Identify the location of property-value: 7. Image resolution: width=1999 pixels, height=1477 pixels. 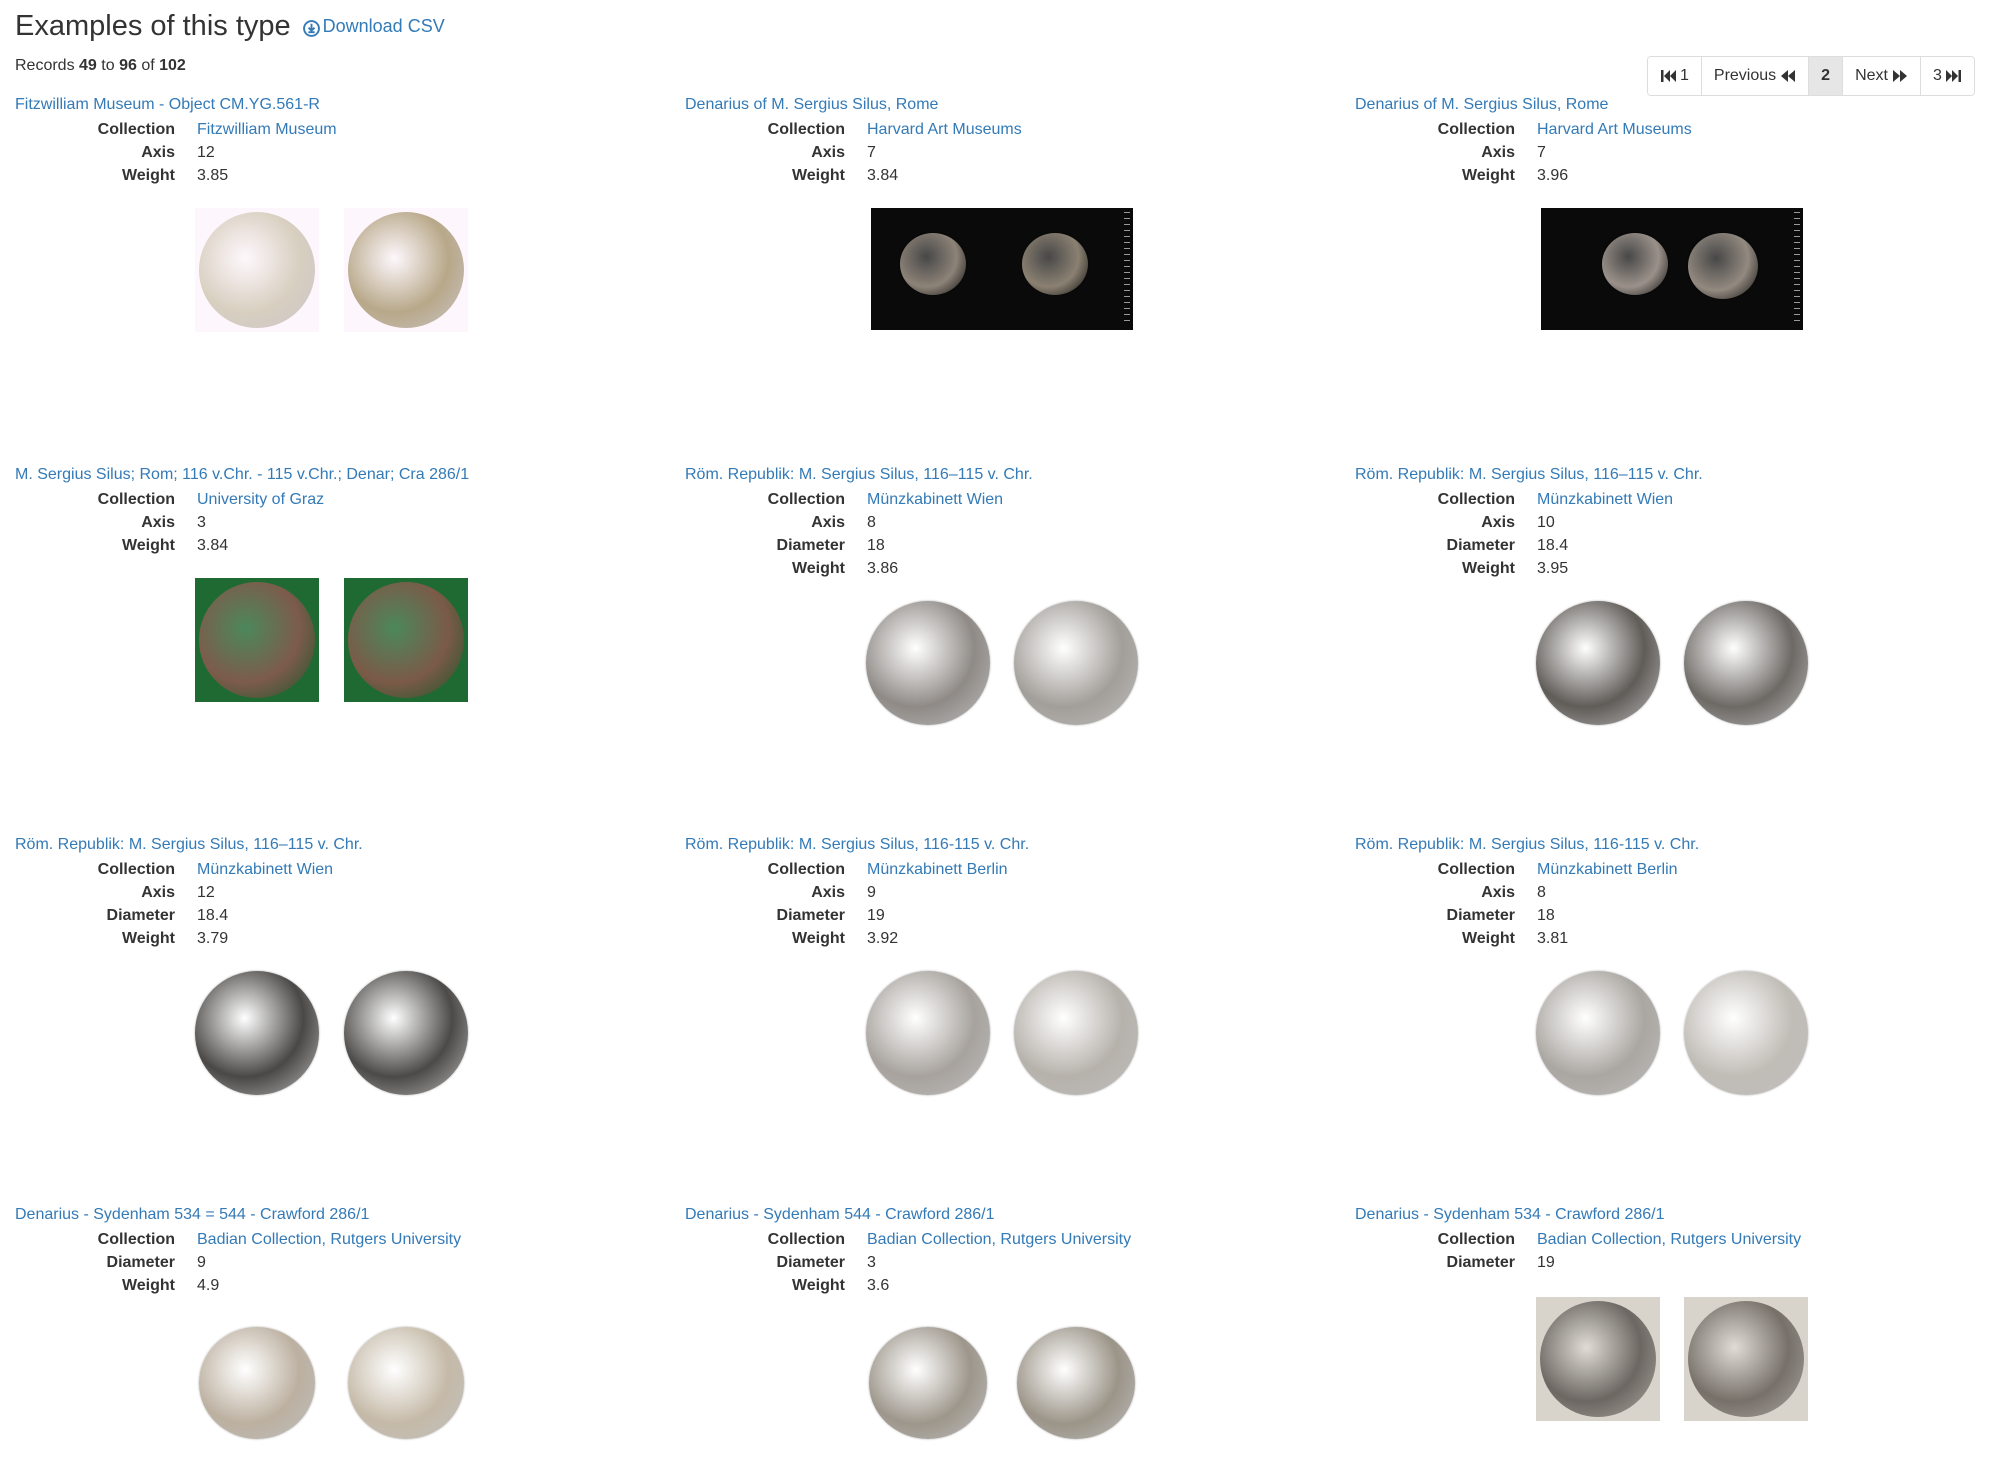
(1541, 152).